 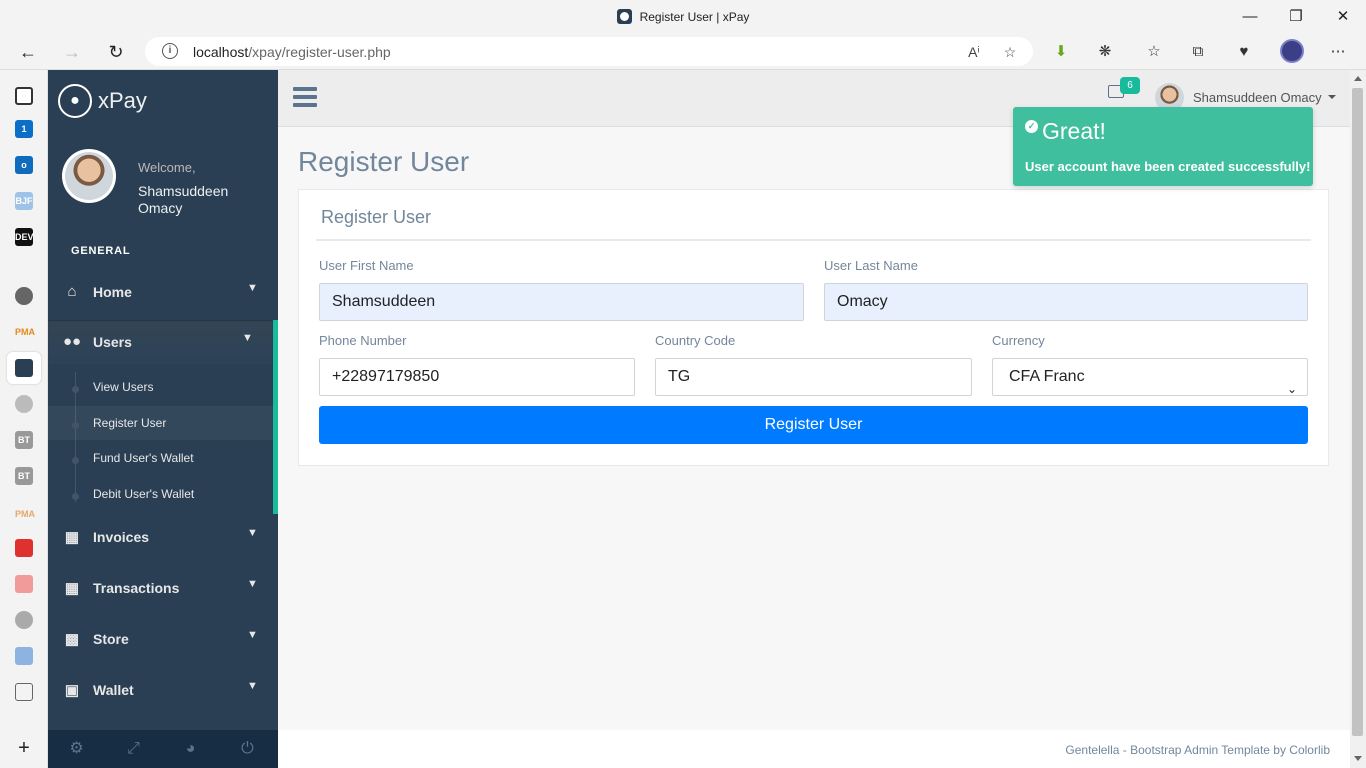 I want to click on xpay-icon, so click(x=24, y=368).